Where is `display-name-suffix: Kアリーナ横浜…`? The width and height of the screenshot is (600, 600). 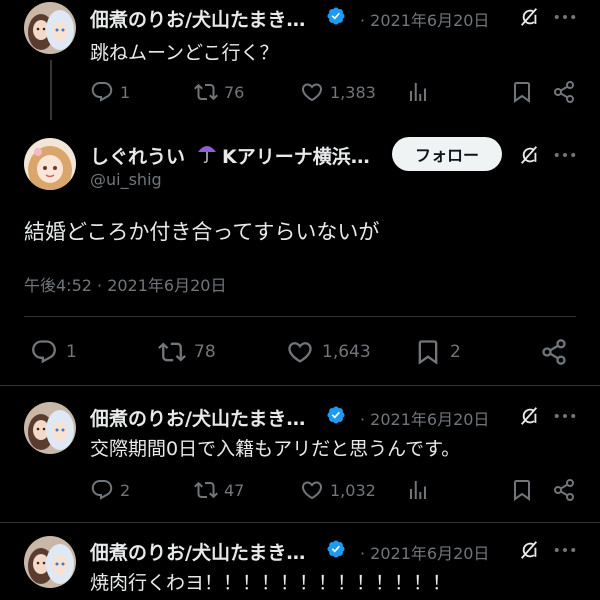
display-name-suffix: Kアリーナ横浜… is located at coordinates (296, 155).